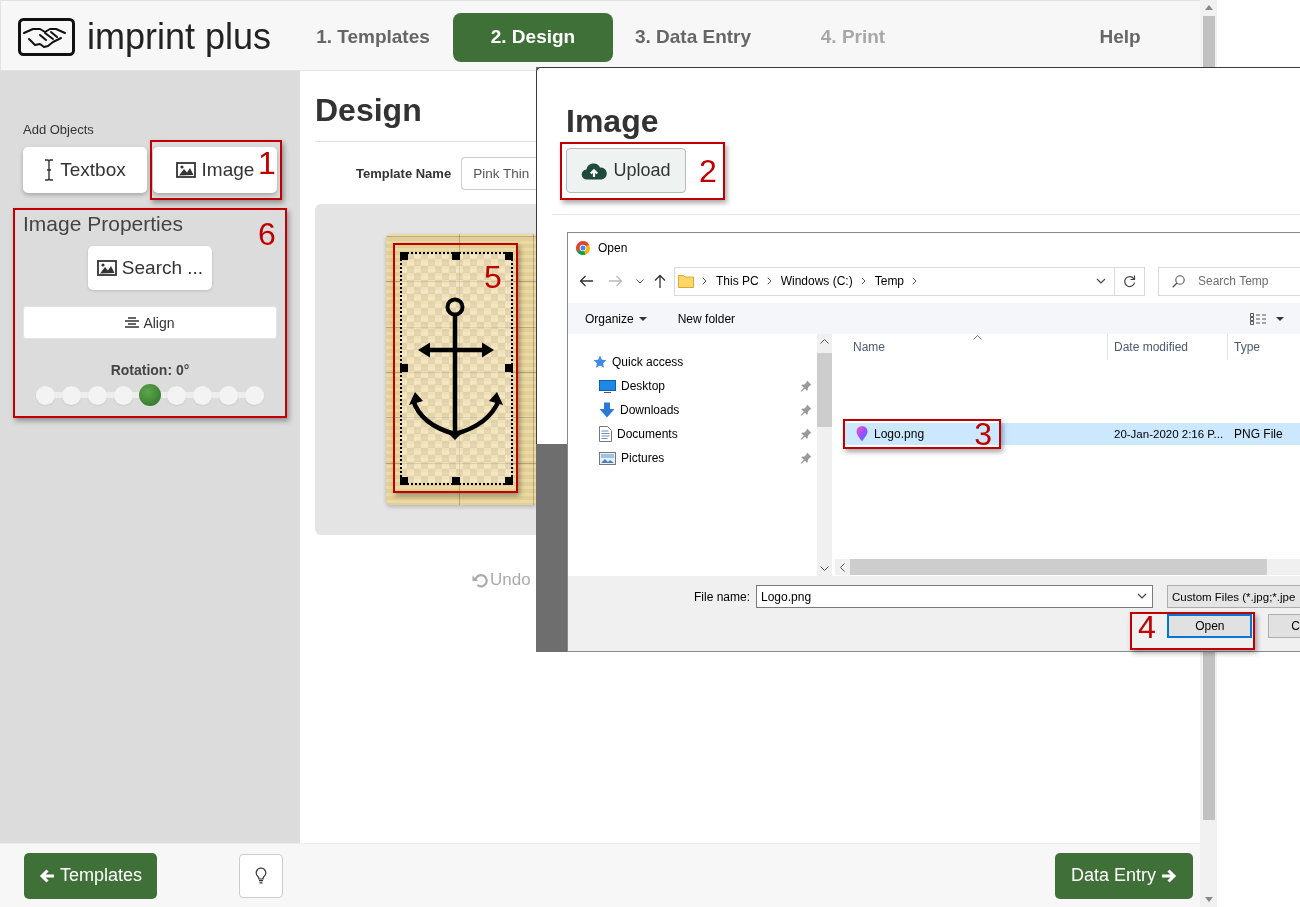  What do you see at coordinates (686, 281) in the screenshot?
I see `folder-icon` at bounding box center [686, 281].